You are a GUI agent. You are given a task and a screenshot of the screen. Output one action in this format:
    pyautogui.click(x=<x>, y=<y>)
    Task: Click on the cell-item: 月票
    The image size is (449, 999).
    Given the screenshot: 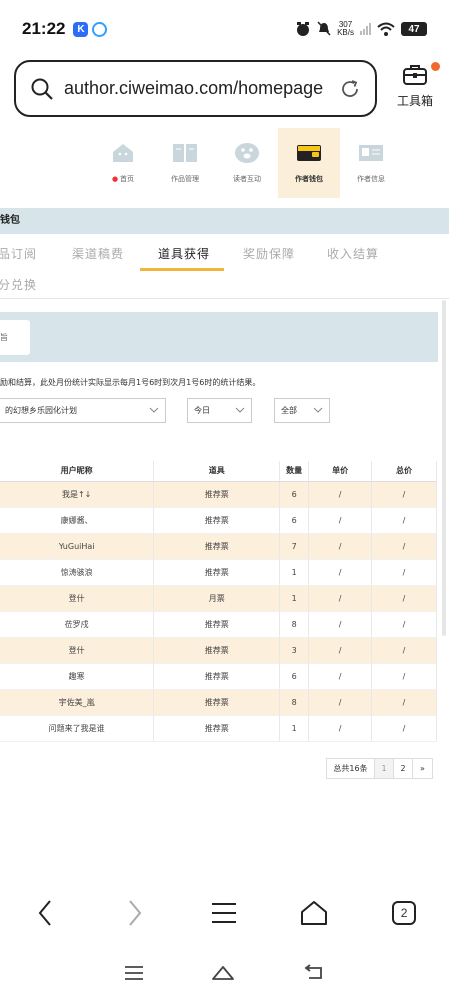 What is the action you would take?
    pyautogui.click(x=217, y=598)
    